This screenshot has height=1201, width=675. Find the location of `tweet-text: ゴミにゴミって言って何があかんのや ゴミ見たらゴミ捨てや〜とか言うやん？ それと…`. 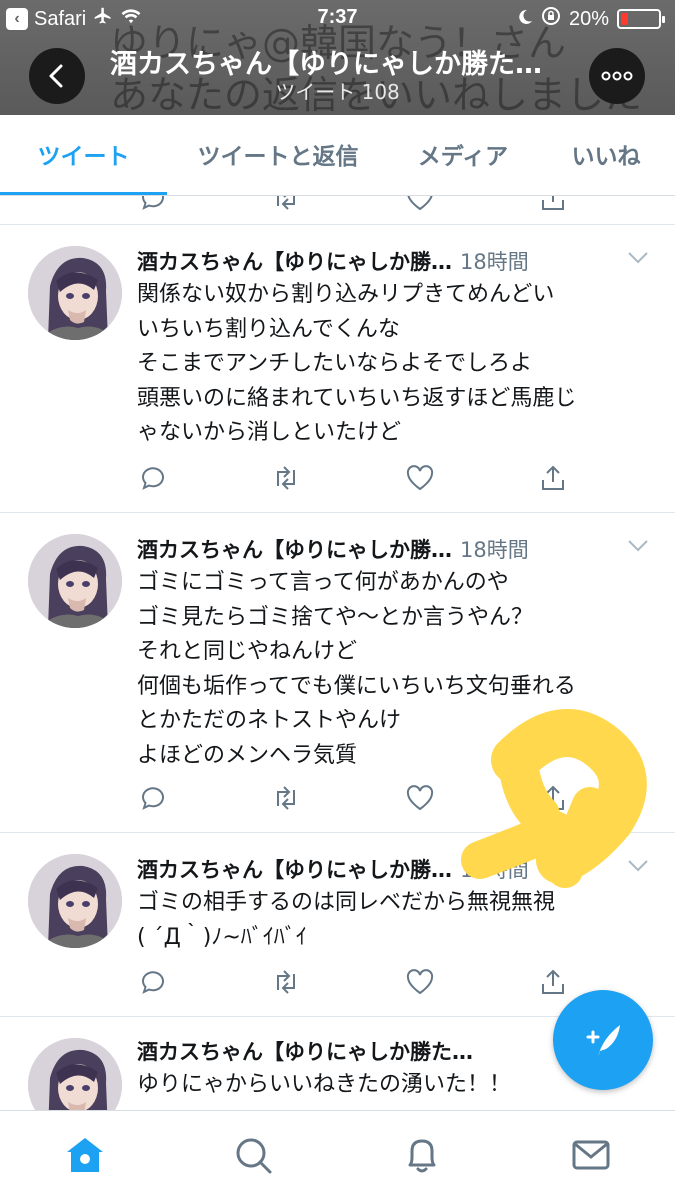

tweet-text: ゴミにゴミって言って何があかんのや ゴミ見たらゴミ捨てや〜とか言うやん？ それと… is located at coordinates (397, 669).